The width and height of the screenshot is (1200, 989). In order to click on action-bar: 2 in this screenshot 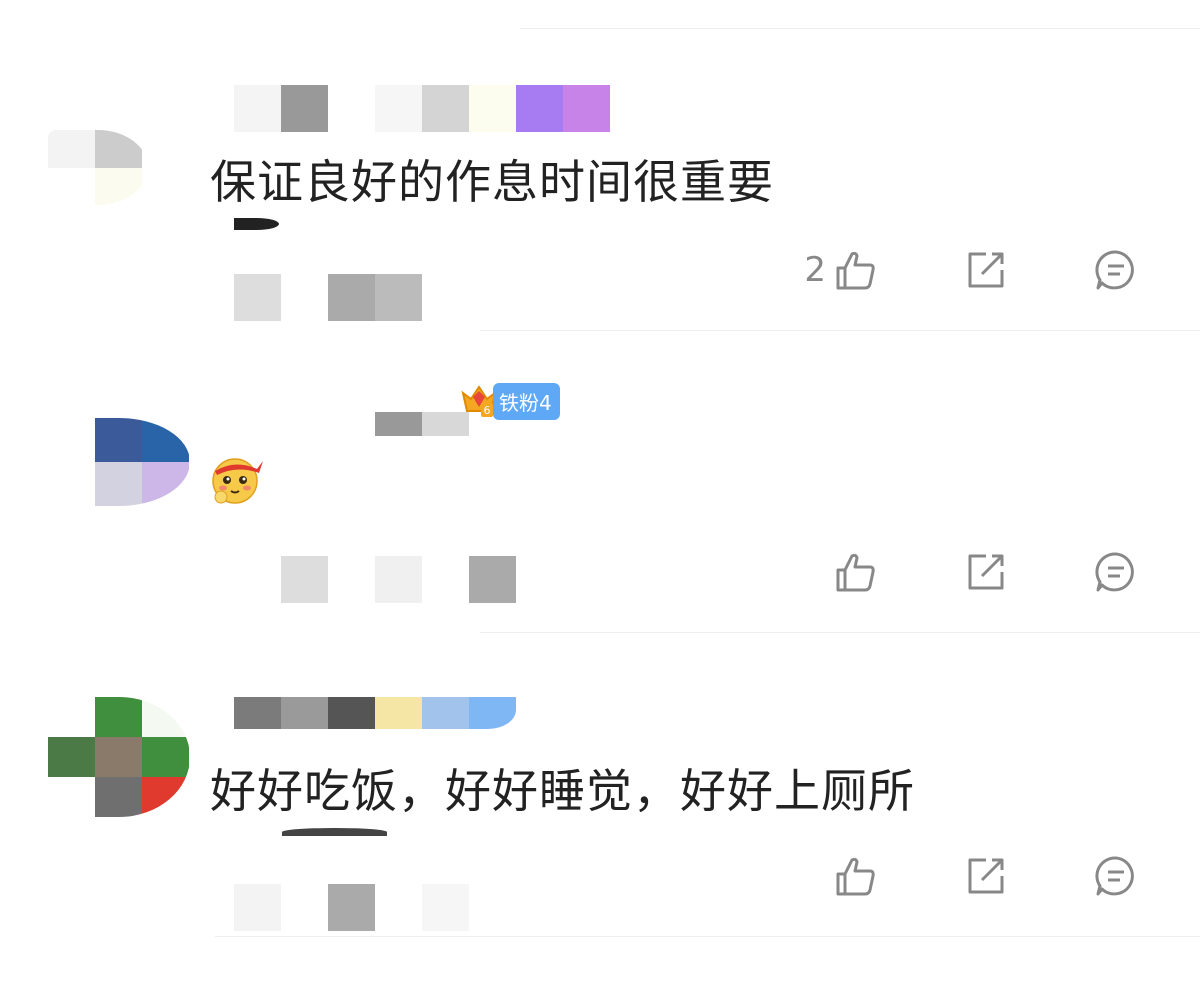, I will do `click(965, 270)`.